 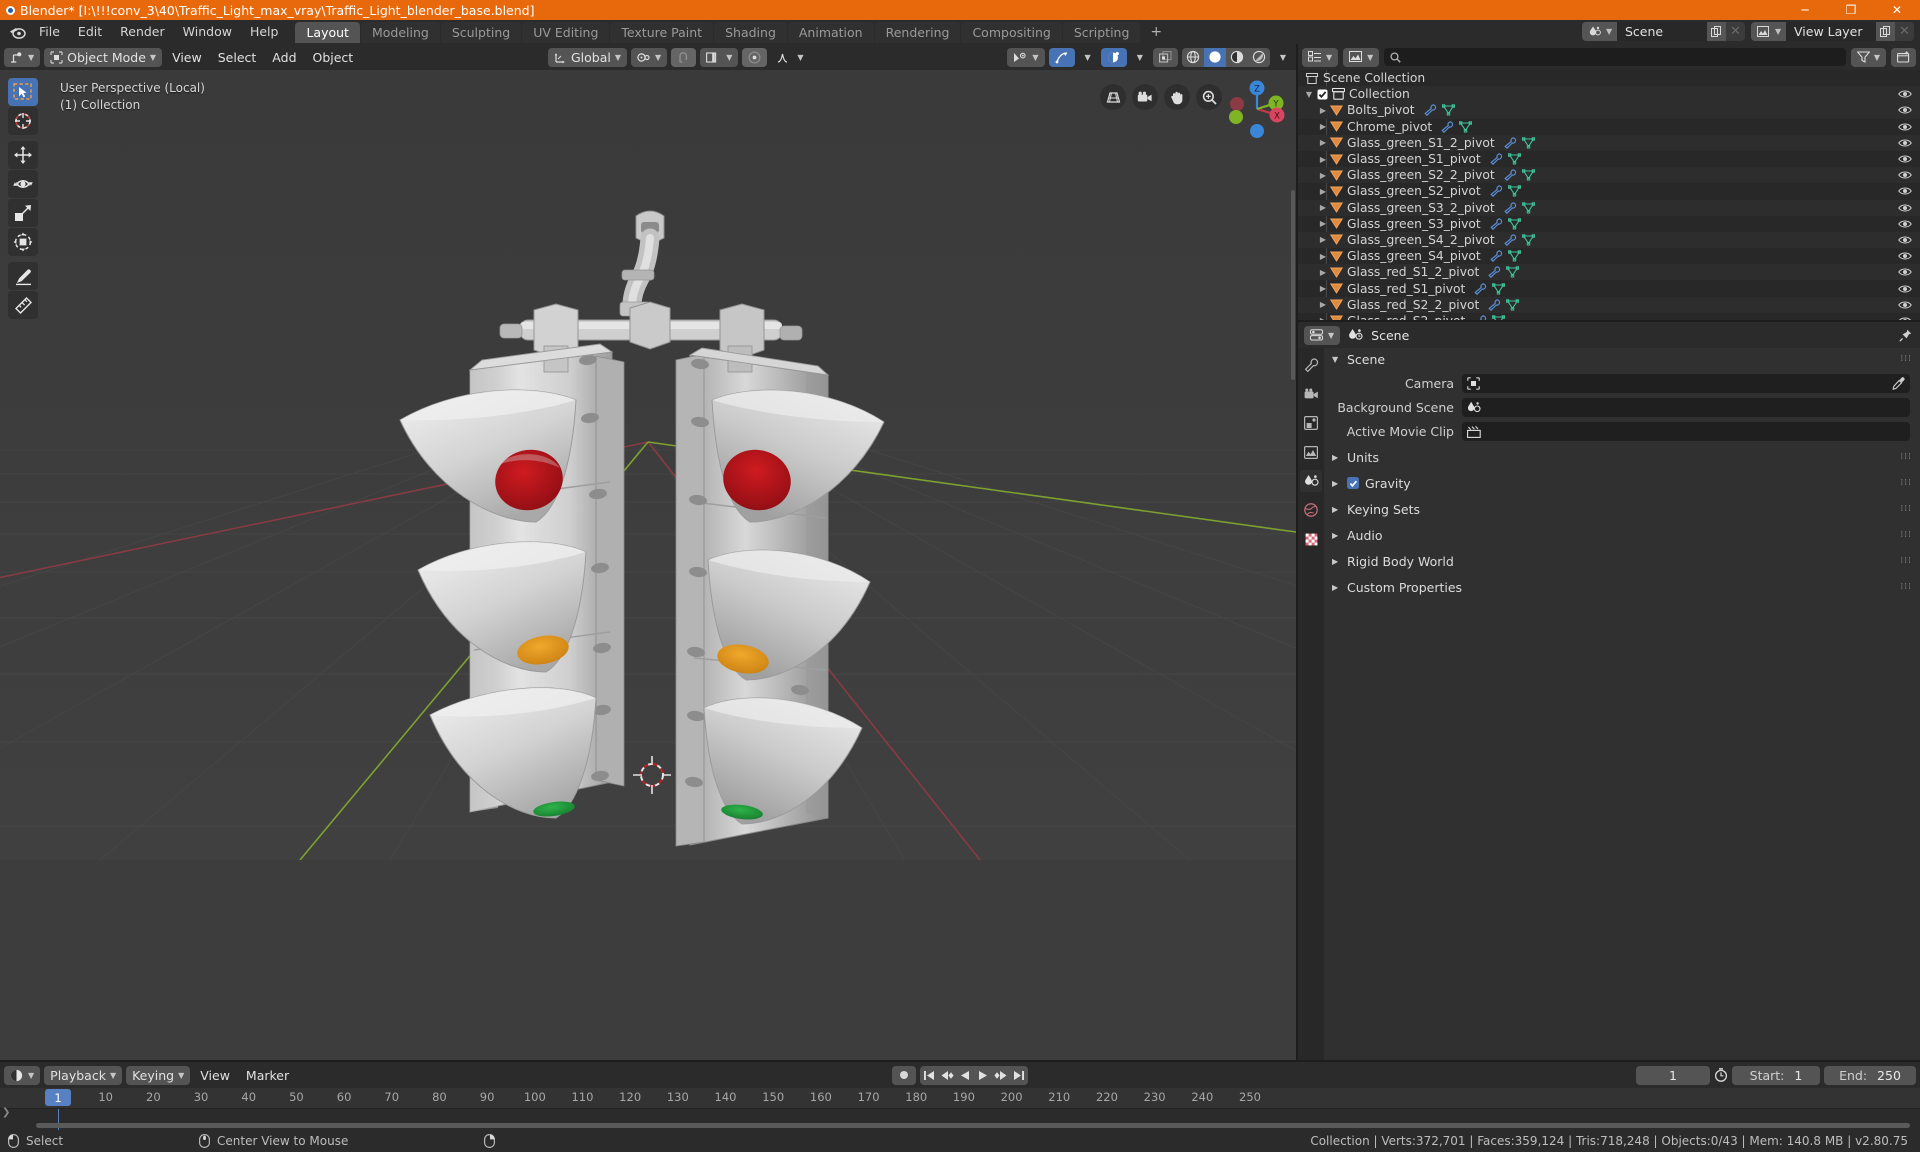 I want to click on viewport-axis-gizmo: Z Y X, so click(x=1257, y=109).